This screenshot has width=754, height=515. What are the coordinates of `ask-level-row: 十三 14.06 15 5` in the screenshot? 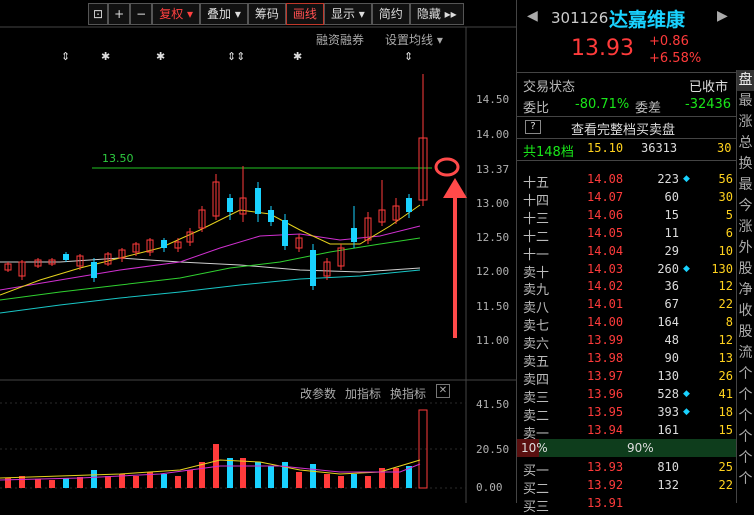 It's located at (627, 216).